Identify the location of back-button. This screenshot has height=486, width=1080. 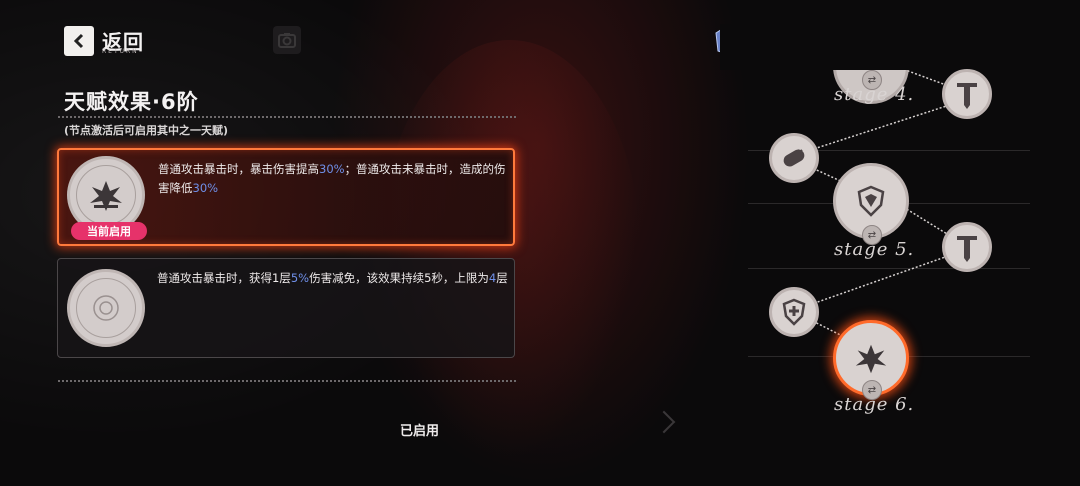
(79, 41).